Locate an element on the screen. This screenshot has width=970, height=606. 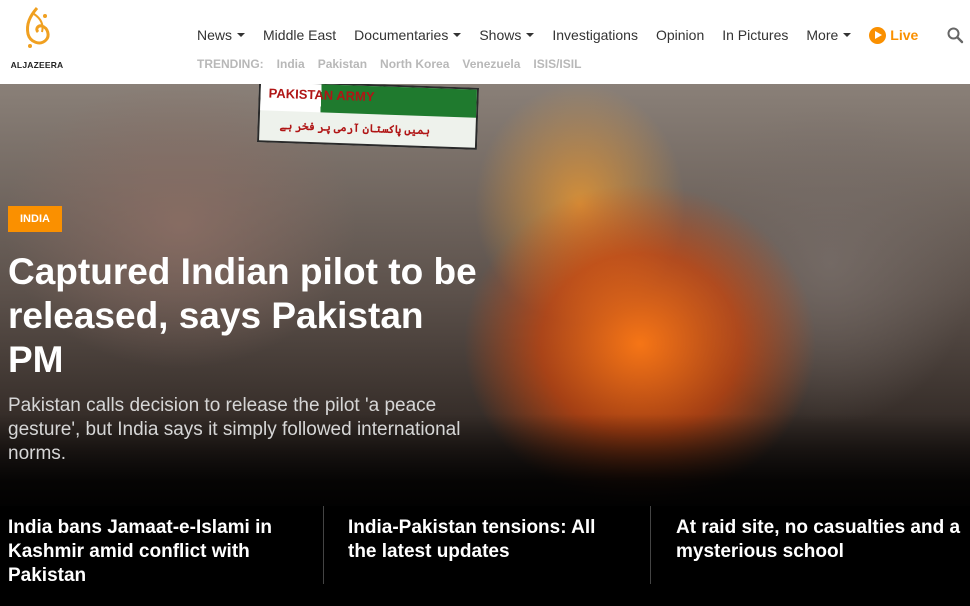
nav-item-shows: Shows is located at coordinates (507, 35).